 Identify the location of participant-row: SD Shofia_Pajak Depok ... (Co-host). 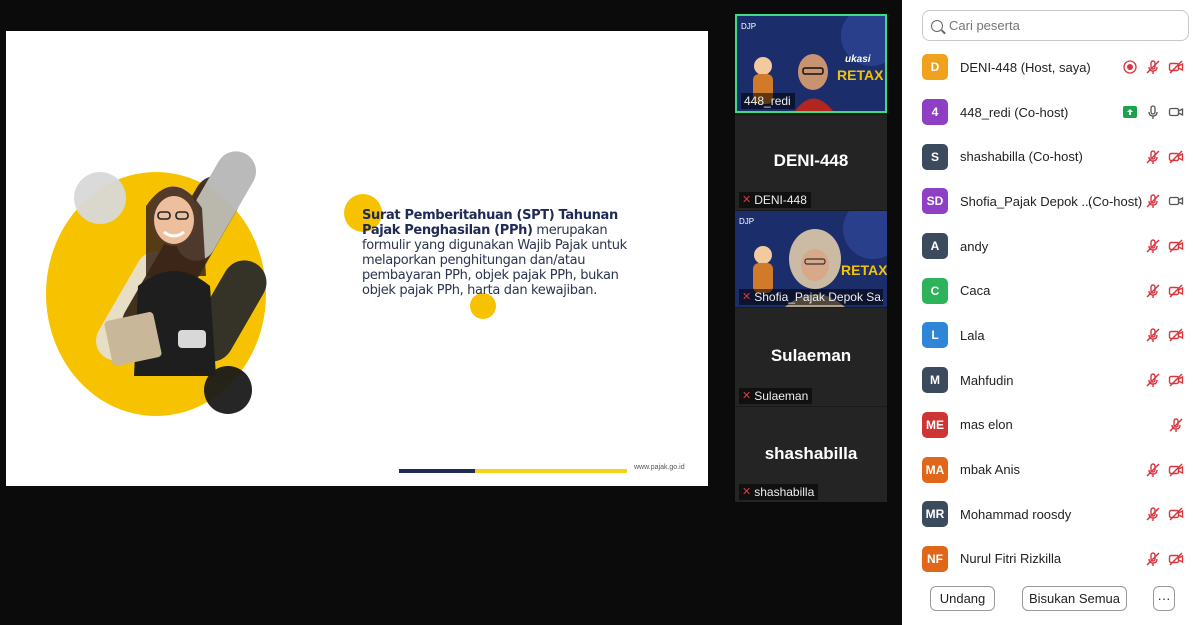
(1047, 201).